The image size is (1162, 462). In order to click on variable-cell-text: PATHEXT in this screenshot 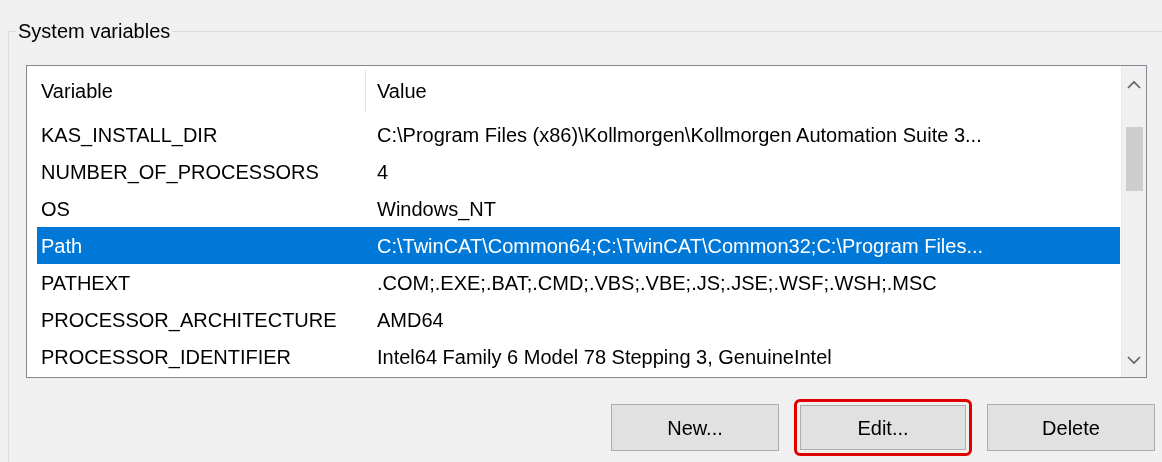, I will do `click(86, 283)`.